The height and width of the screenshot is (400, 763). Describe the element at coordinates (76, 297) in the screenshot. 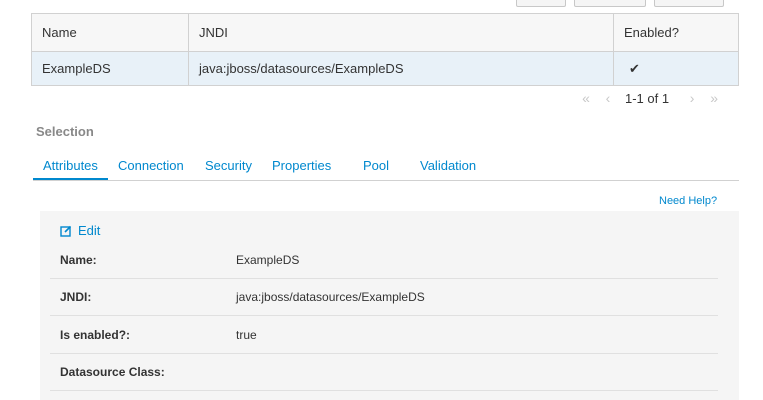

I see `form-label: JNDI:` at that location.